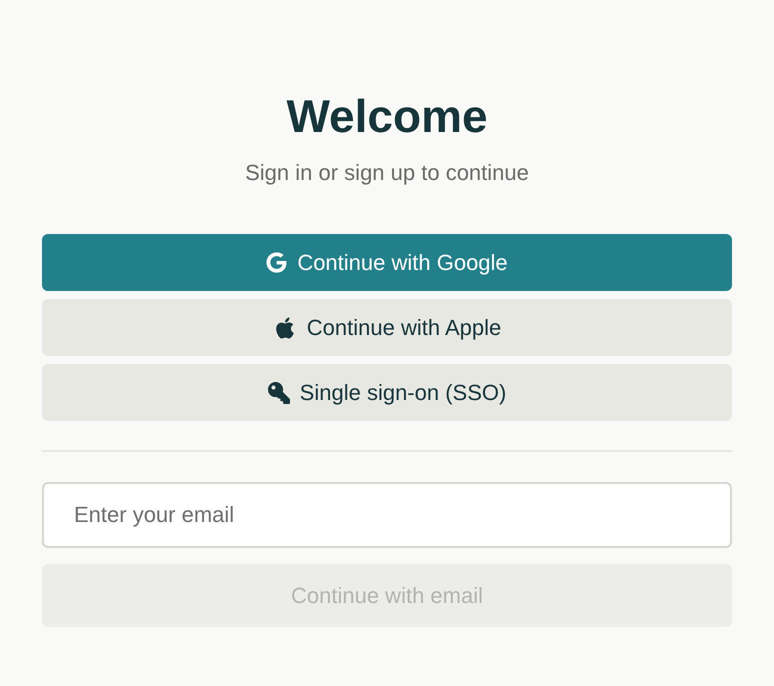  Describe the element at coordinates (279, 393) in the screenshot. I see `key-icon` at that location.